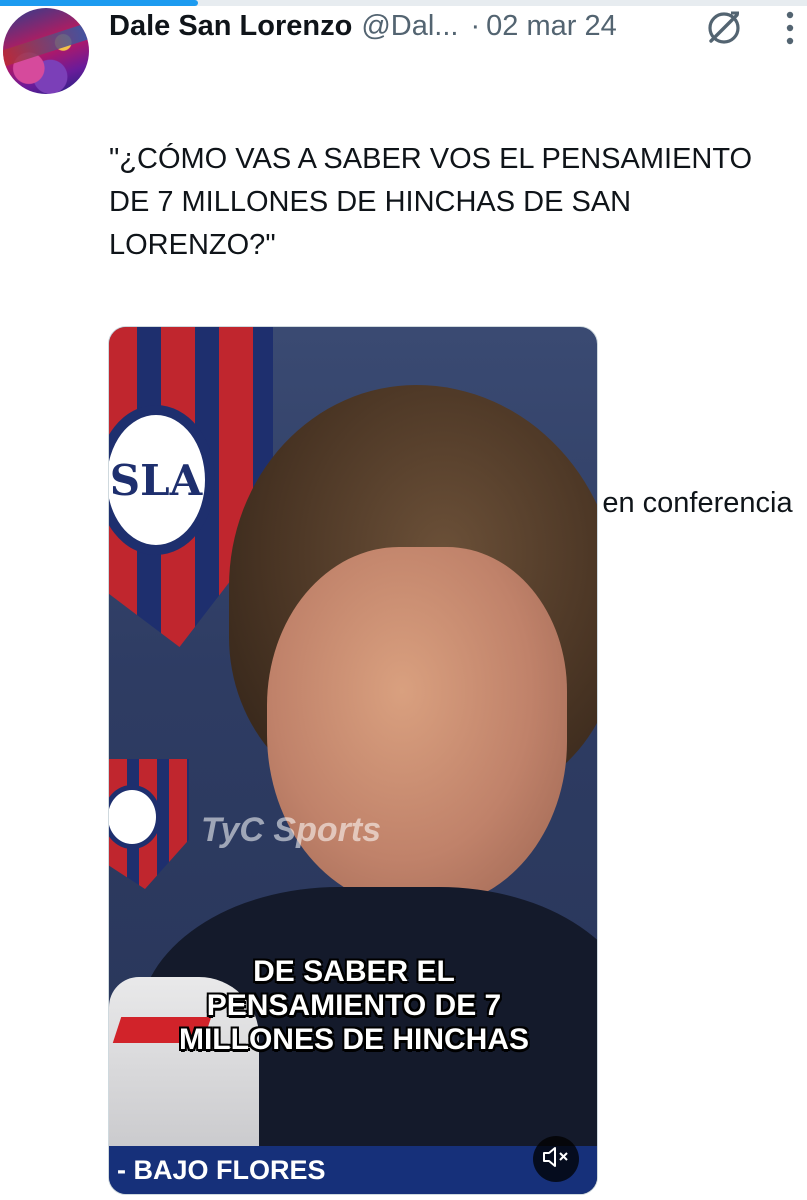  Describe the element at coordinates (353, 1170) in the screenshot. I see `lower-third-bar: - BAJO FLORES` at that location.